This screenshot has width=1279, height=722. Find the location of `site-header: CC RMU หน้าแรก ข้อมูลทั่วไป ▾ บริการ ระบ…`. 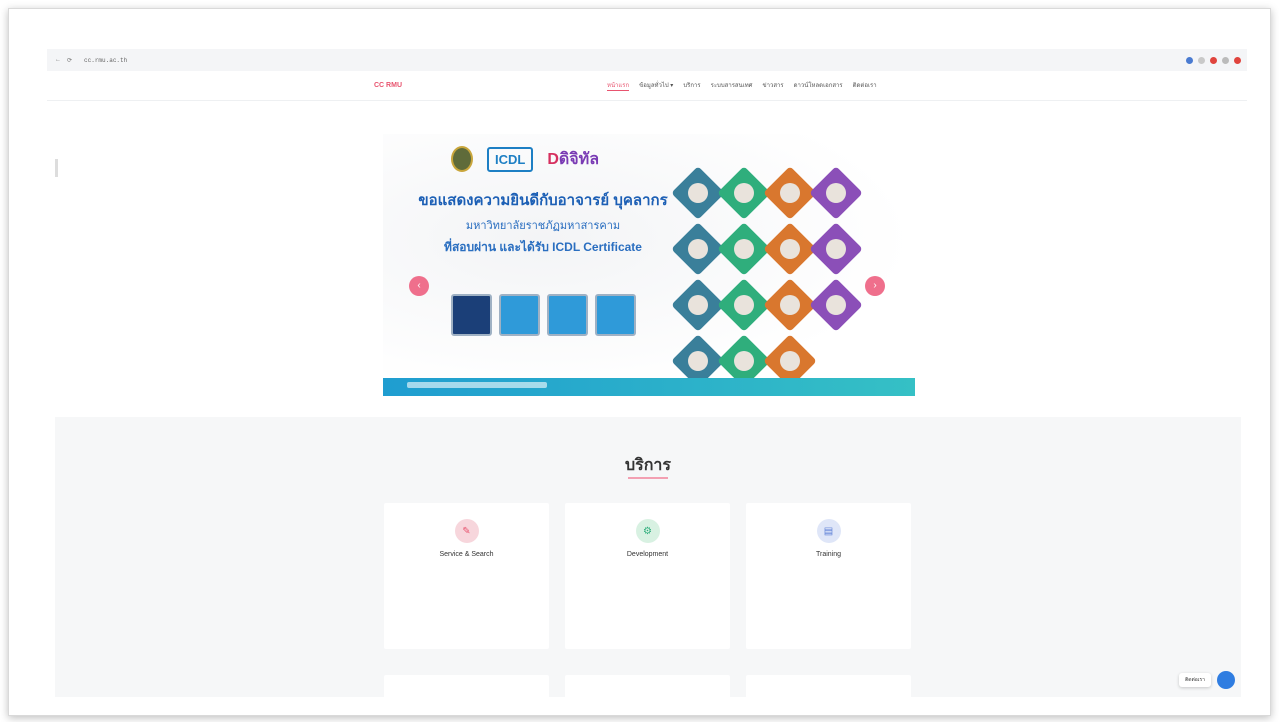

site-header: CC RMU หน้าแรก ข้อมูลทั่วไป ▾ บริการ ระบ… is located at coordinates (647, 86).